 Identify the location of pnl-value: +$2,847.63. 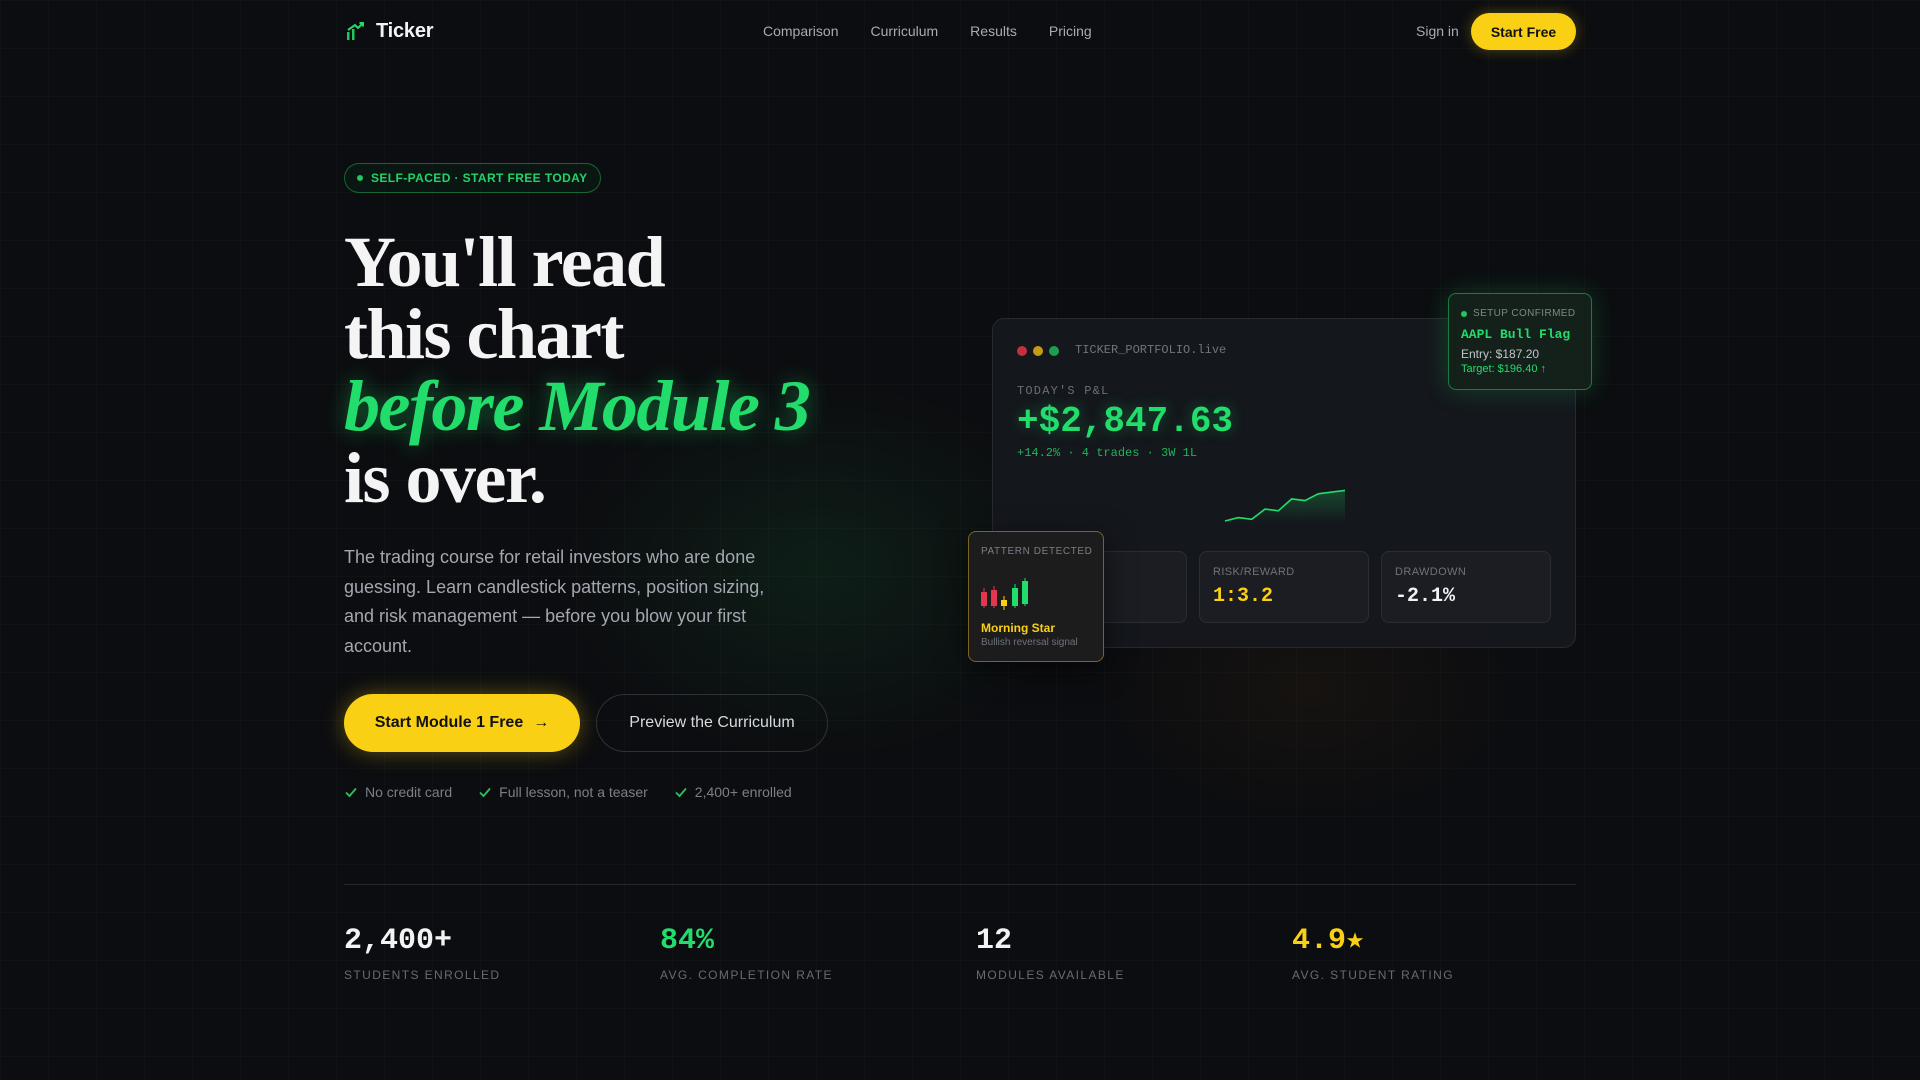
(1125, 421).